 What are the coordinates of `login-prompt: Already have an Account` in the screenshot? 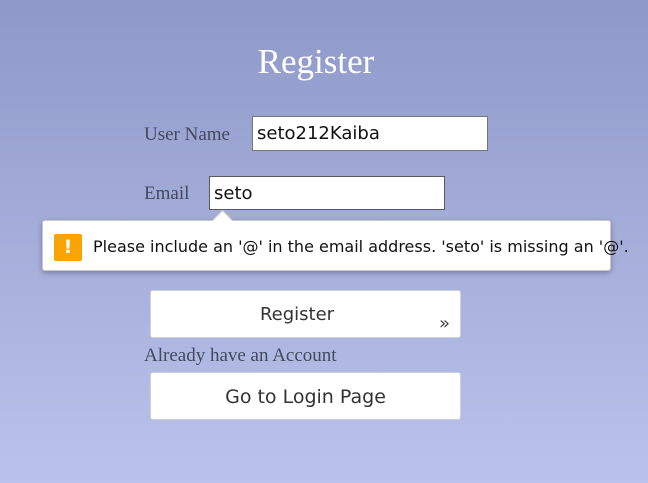 It's located at (240, 355).